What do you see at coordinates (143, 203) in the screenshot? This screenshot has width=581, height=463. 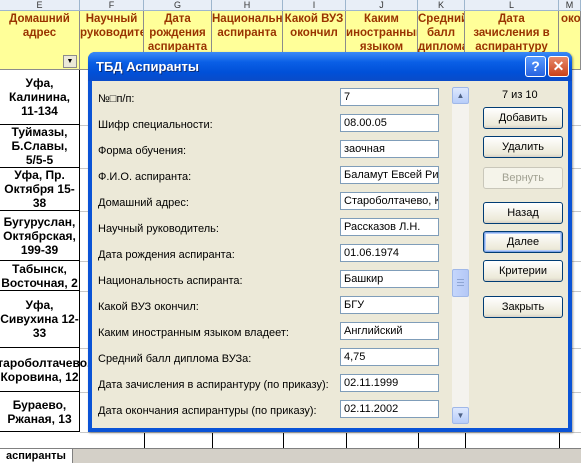 I see `field-label-home-address: Домашний адрес:` at bounding box center [143, 203].